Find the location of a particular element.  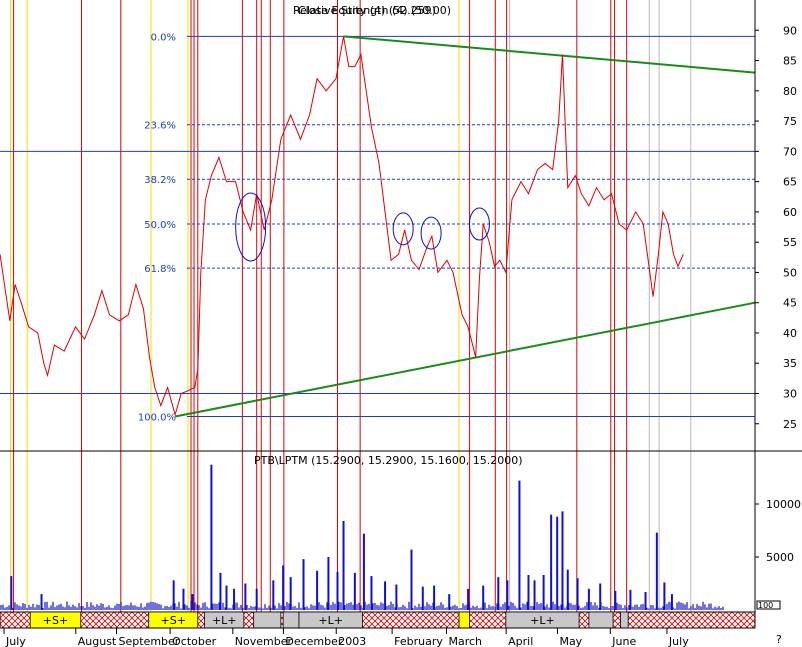

fib-level-label: 0.0% is located at coordinates (163, 37).